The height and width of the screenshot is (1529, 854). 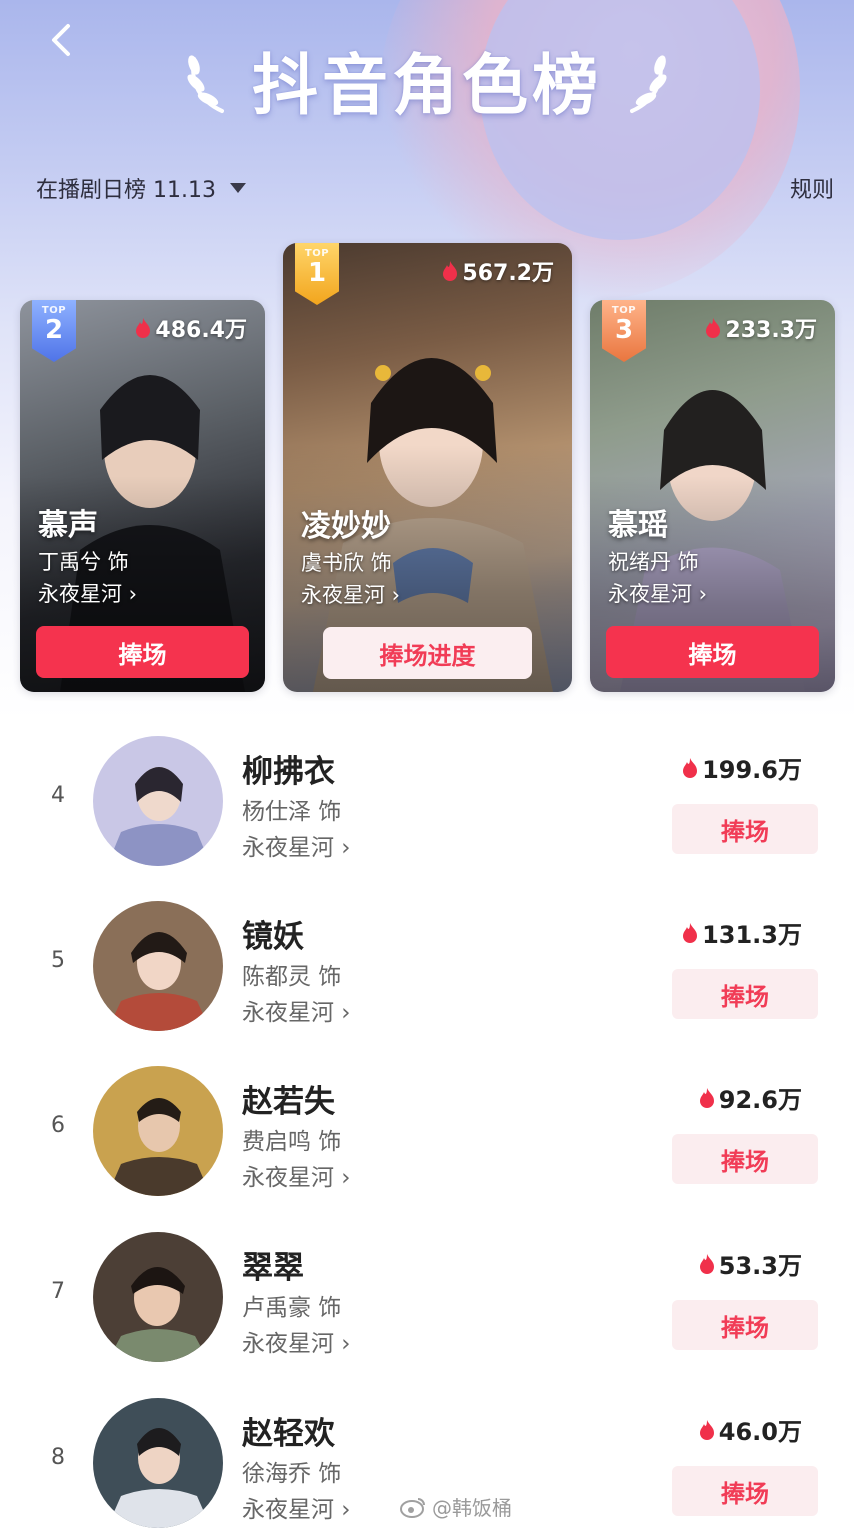 What do you see at coordinates (648, 84) in the screenshot?
I see `laurel-right-icon` at bounding box center [648, 84].